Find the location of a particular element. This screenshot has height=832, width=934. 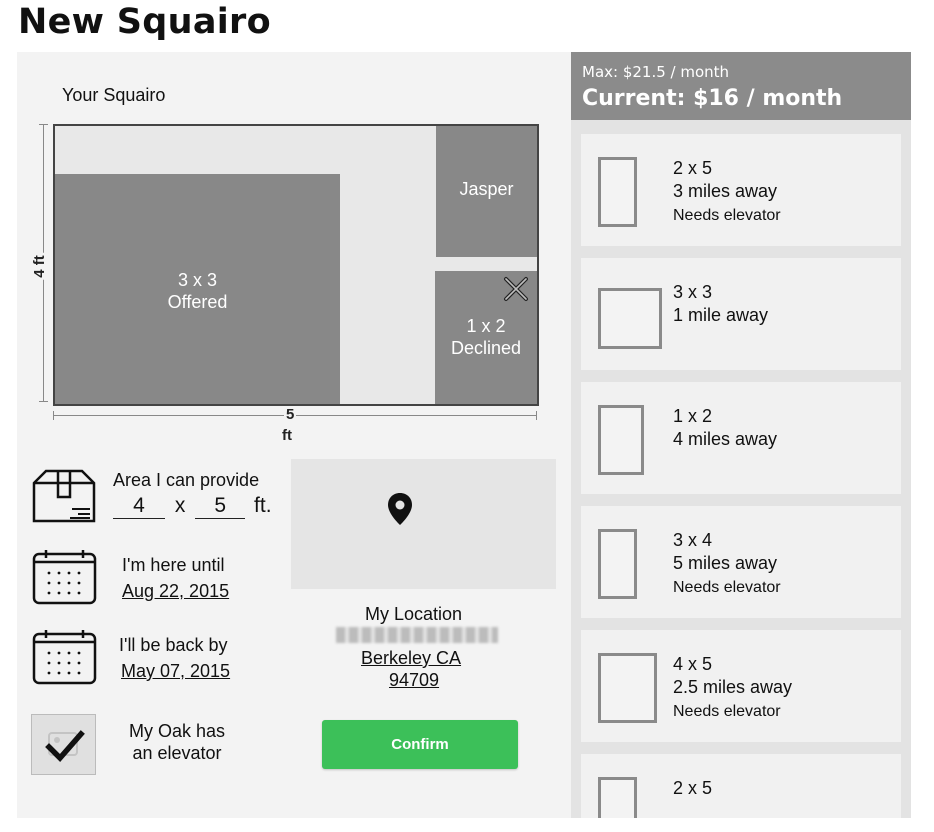

plot-jasper: Jasper is located at coordinates (486, 191).